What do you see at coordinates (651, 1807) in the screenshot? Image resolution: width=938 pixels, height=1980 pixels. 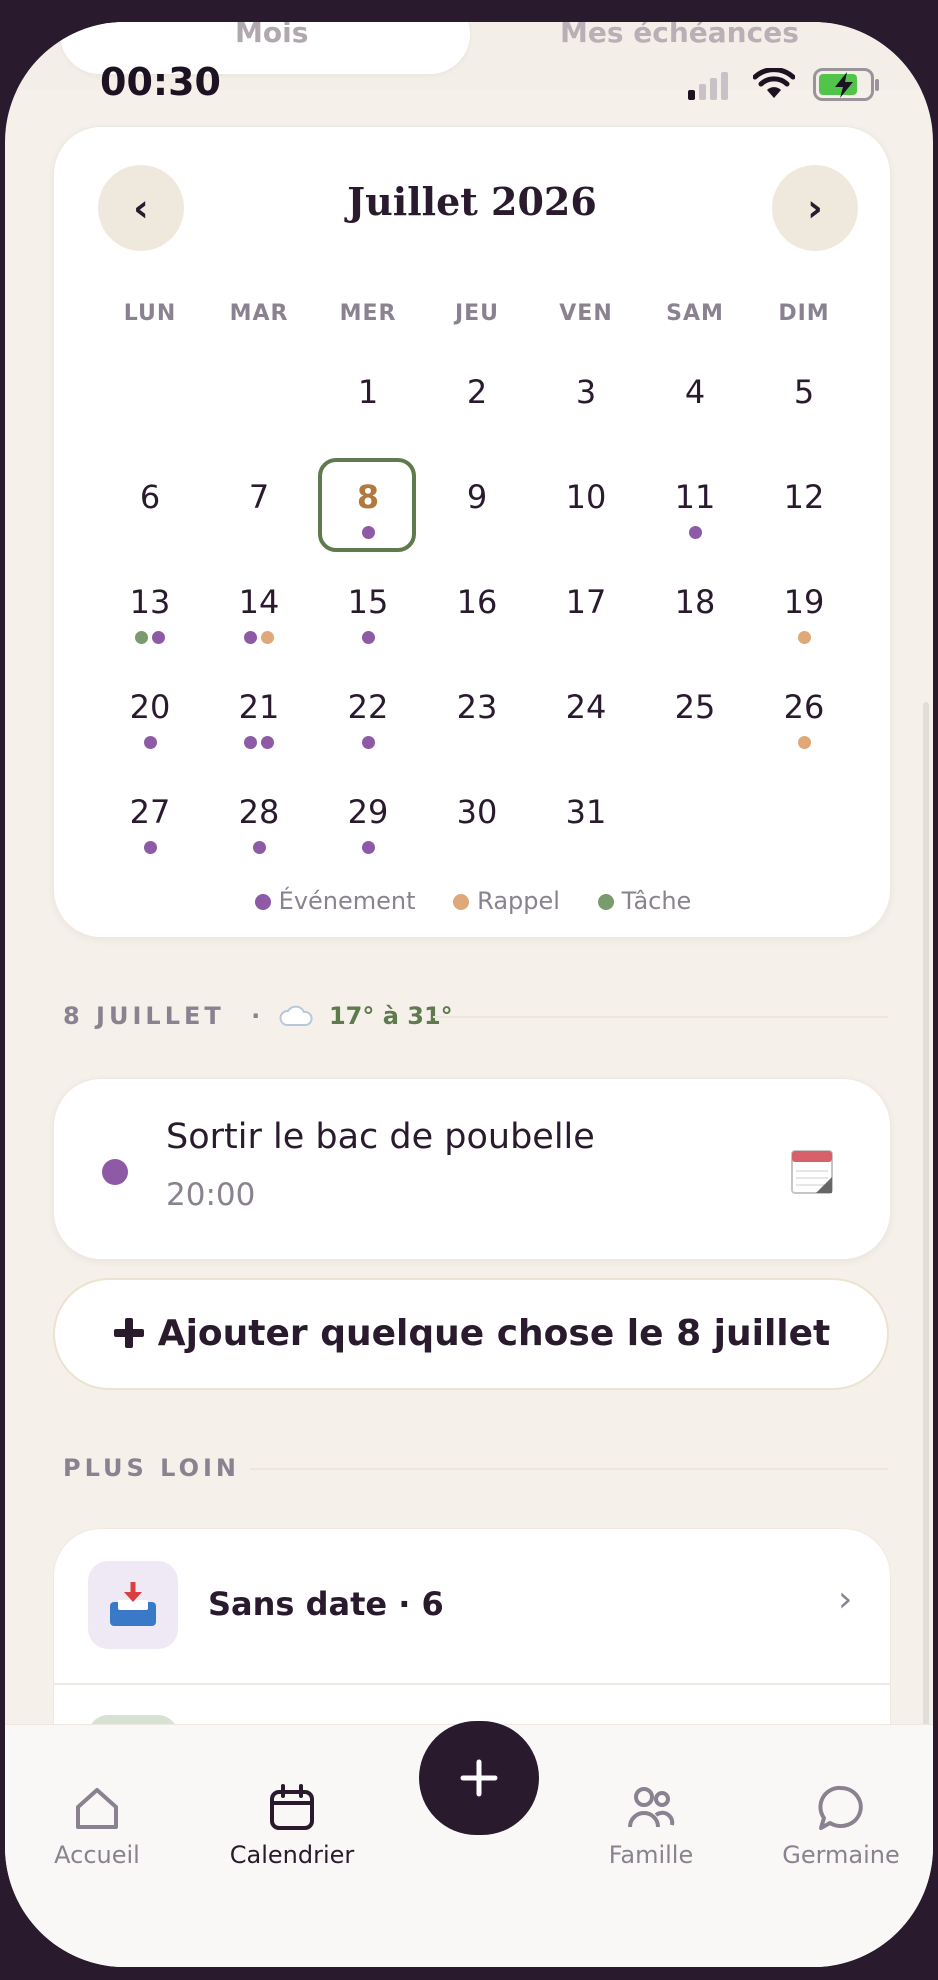 I see `family-icon` at bounding box center [651, 1807].